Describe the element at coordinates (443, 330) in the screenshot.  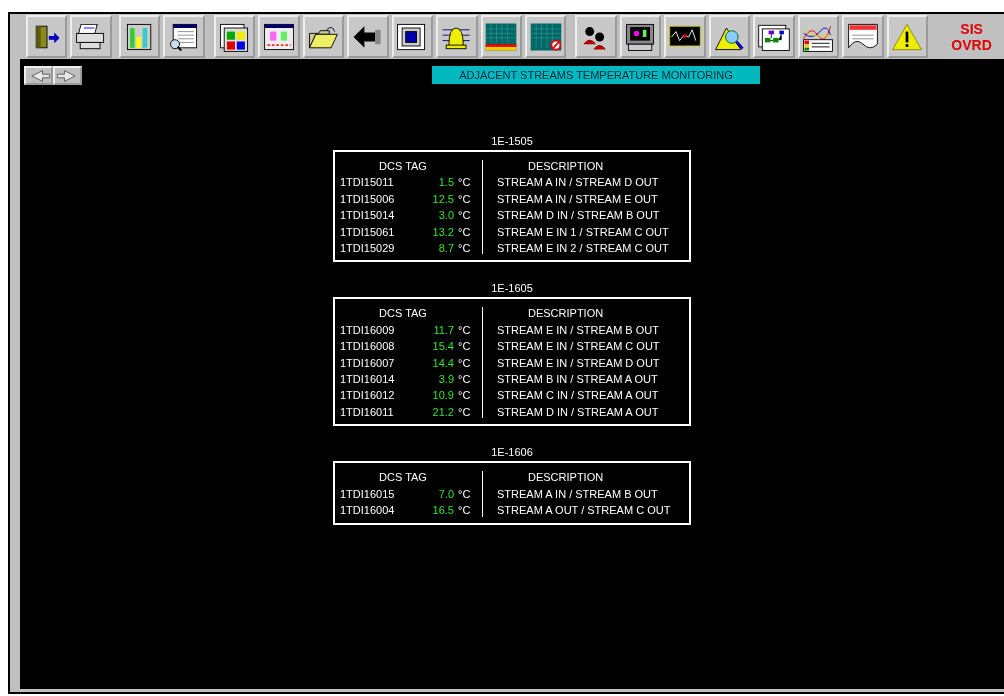
I see `temperature-value: 11.7` at that location.